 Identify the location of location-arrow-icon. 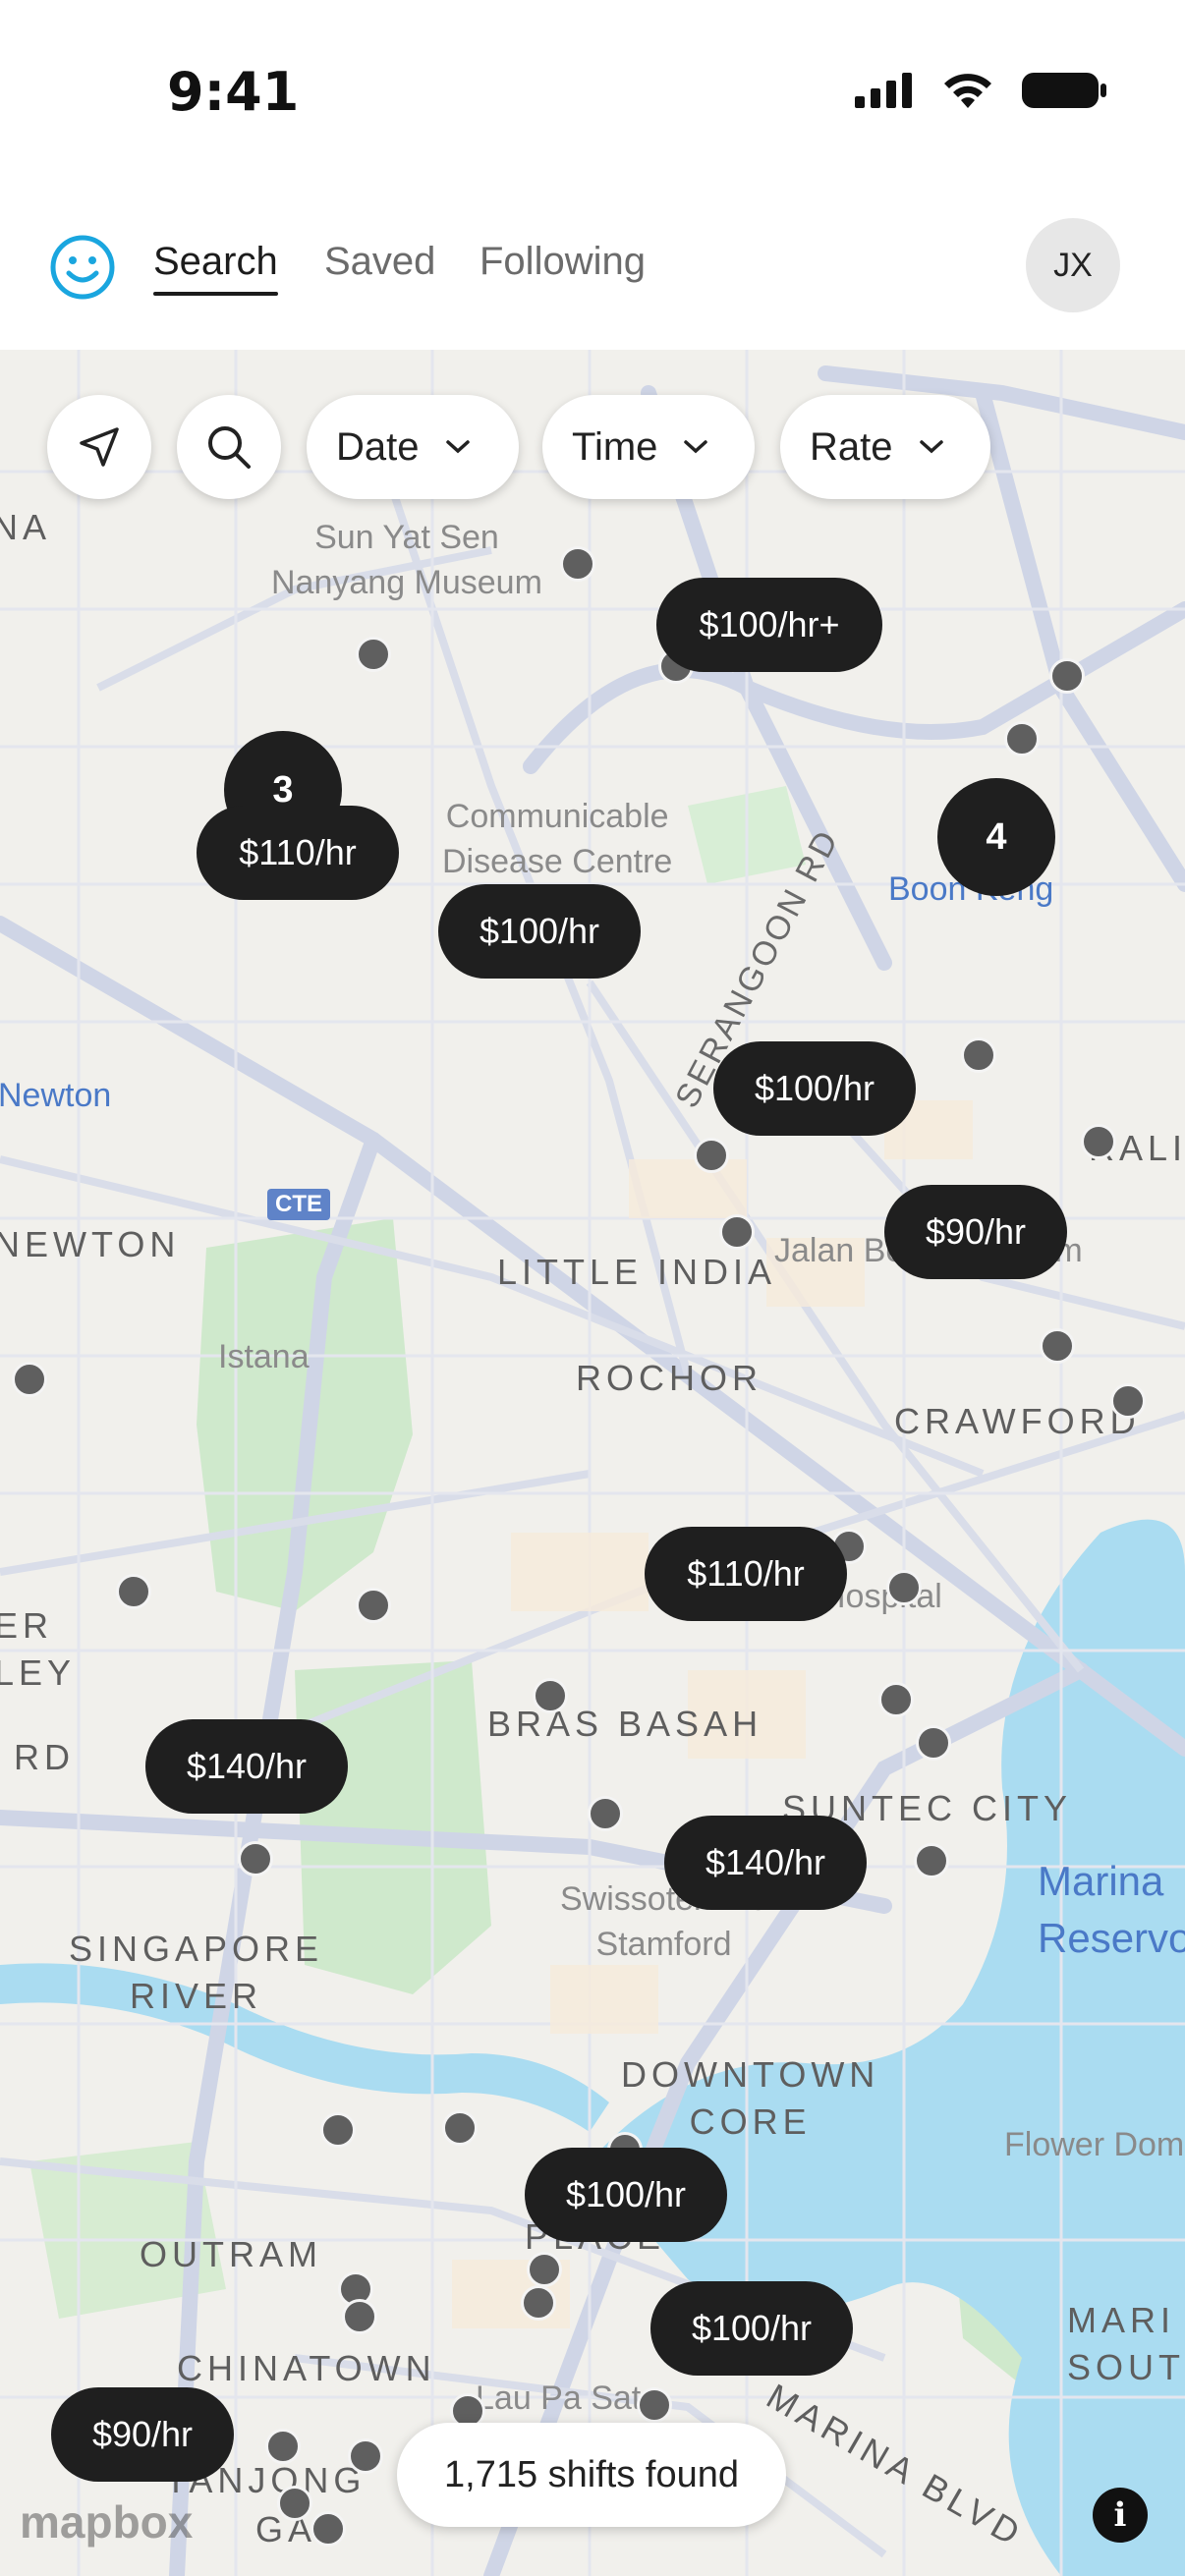
(100, 447).